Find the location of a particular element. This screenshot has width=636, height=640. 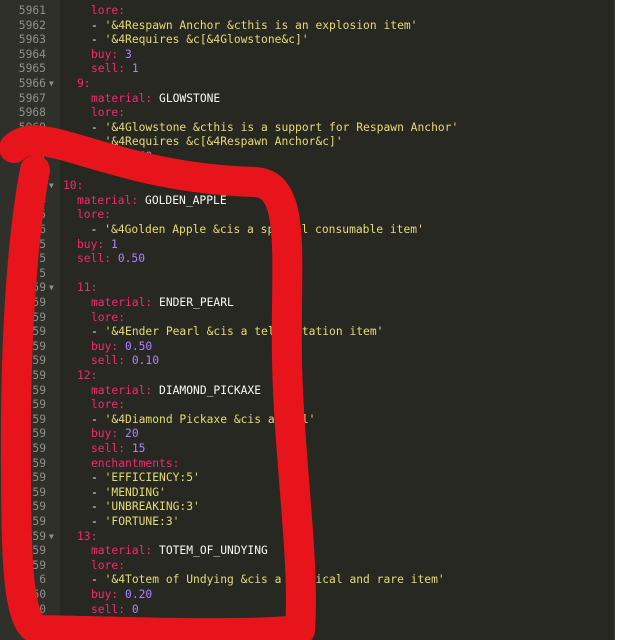

code-text: - '&4Requires &c[&4Respawn Anchor&c]' is located at coordinates (217, 142).